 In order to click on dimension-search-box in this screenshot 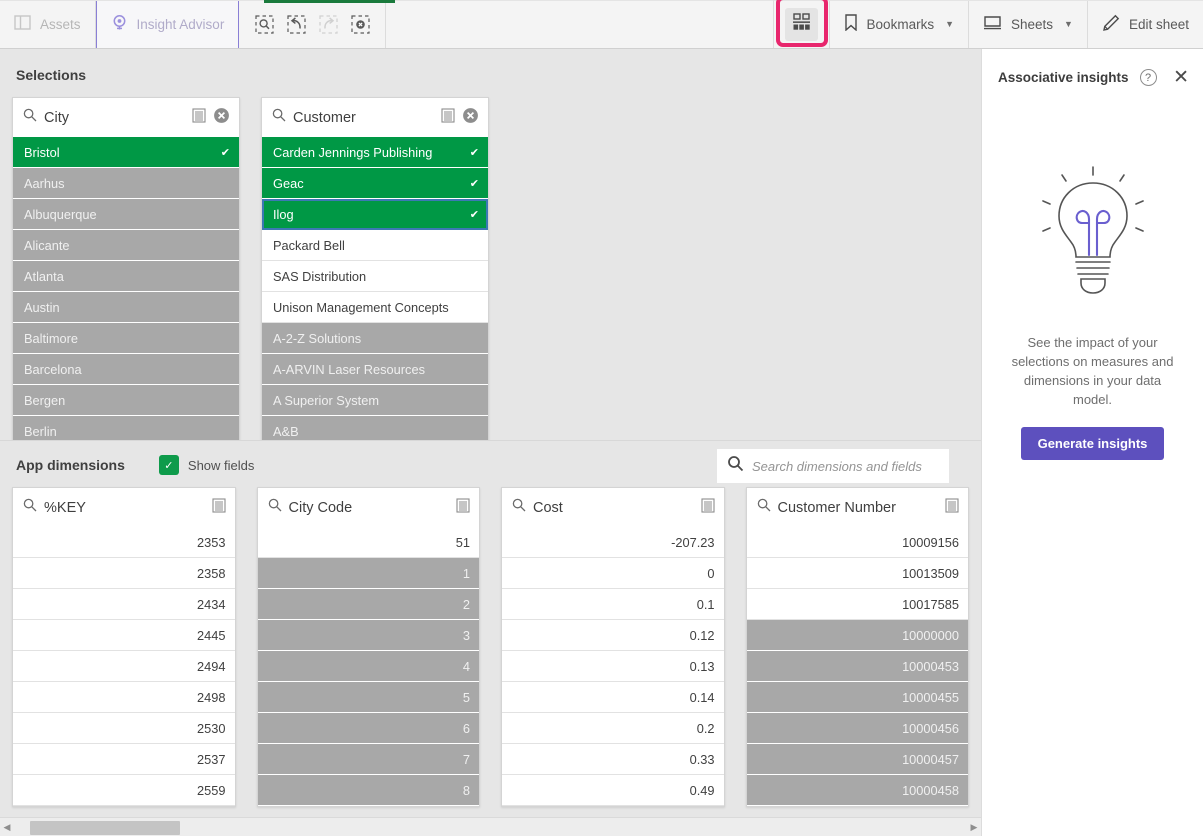, I will do `click(833, 466)`.